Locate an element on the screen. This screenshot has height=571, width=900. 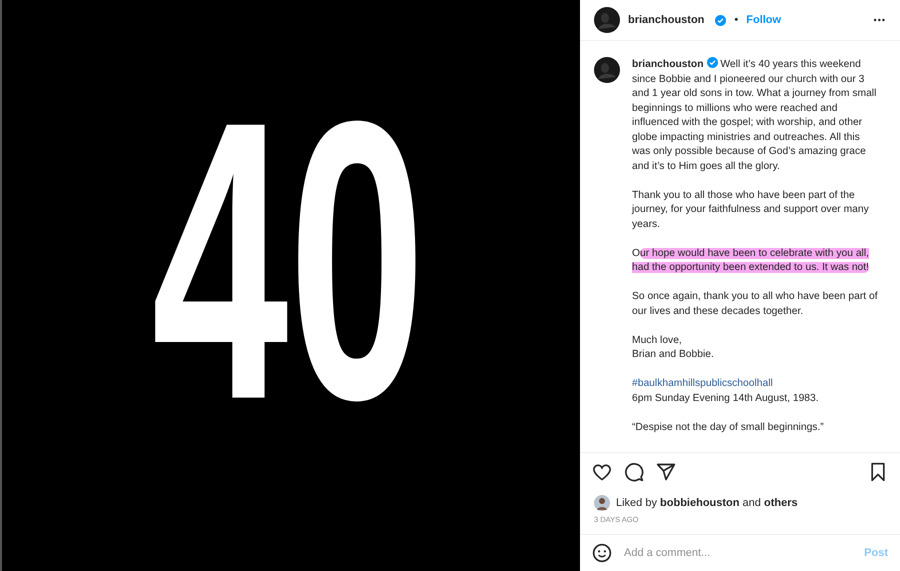
comment-icon is located at coordinates (634, 472).